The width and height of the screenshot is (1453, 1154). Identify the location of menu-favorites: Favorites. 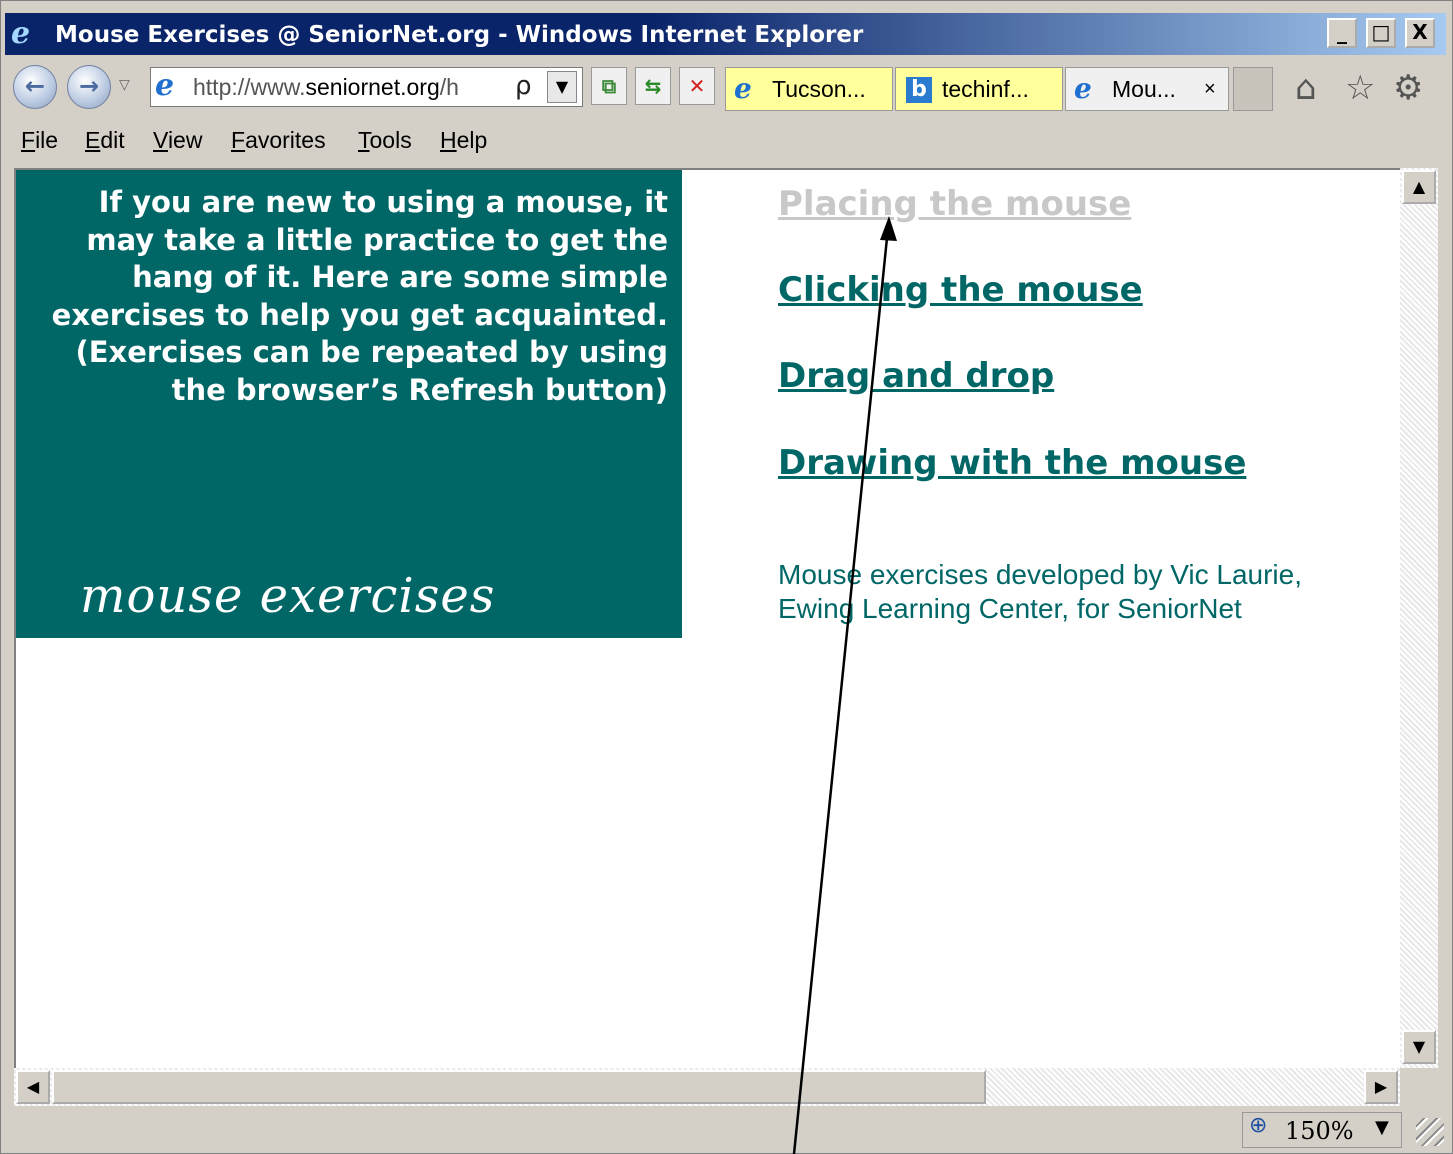
(278, 140).